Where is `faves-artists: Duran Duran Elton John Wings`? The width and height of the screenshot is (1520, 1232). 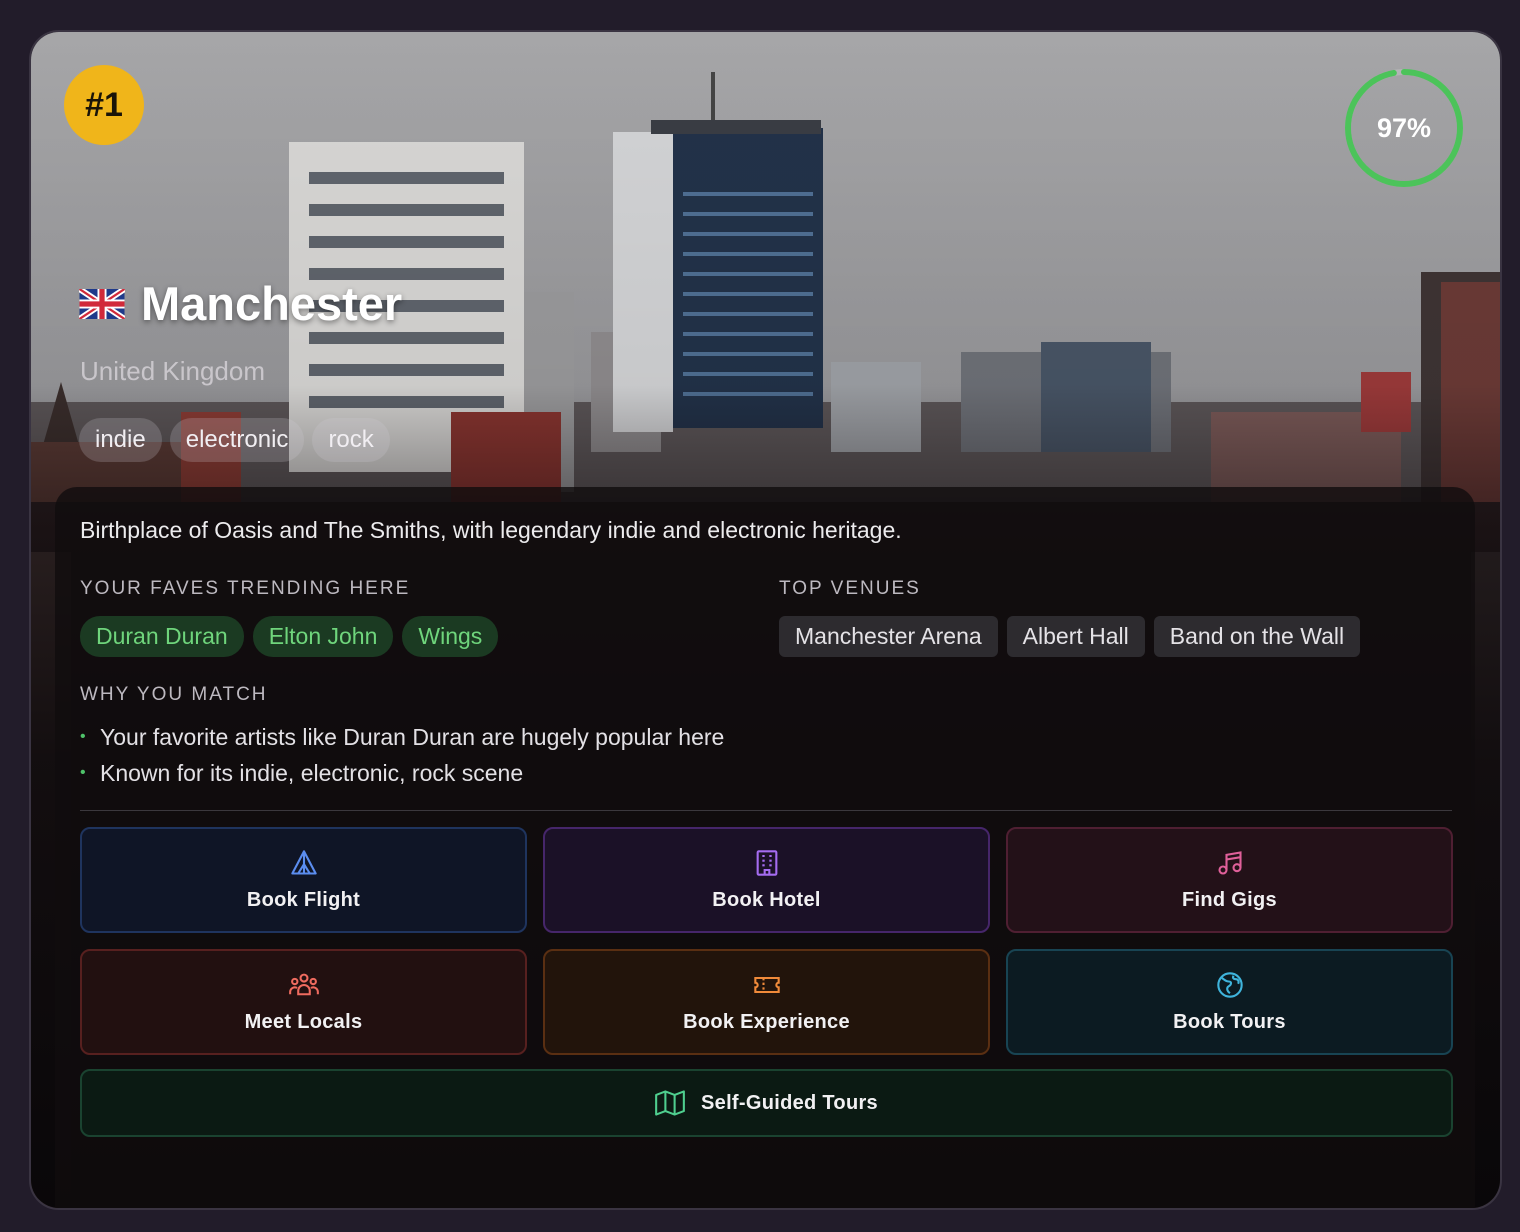
faves-artists: Duran Duran Elton John Wings is located at coordinates (289, 636).